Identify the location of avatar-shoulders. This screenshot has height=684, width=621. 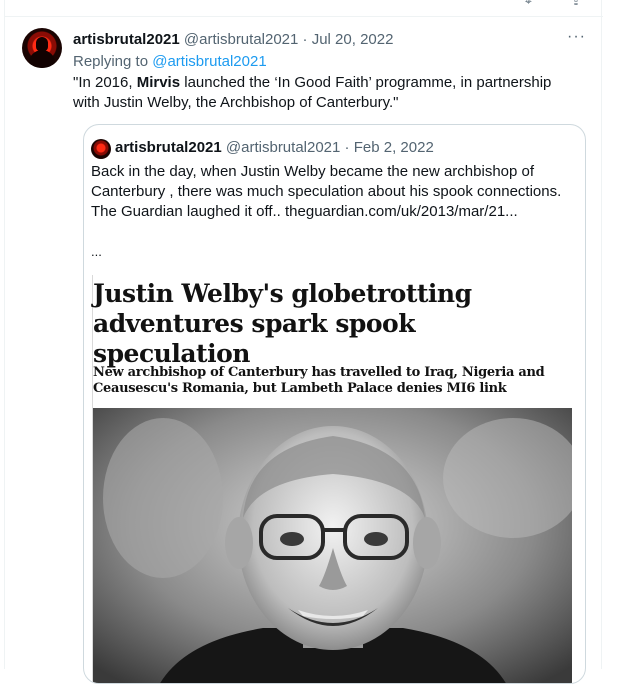
(42, 59).